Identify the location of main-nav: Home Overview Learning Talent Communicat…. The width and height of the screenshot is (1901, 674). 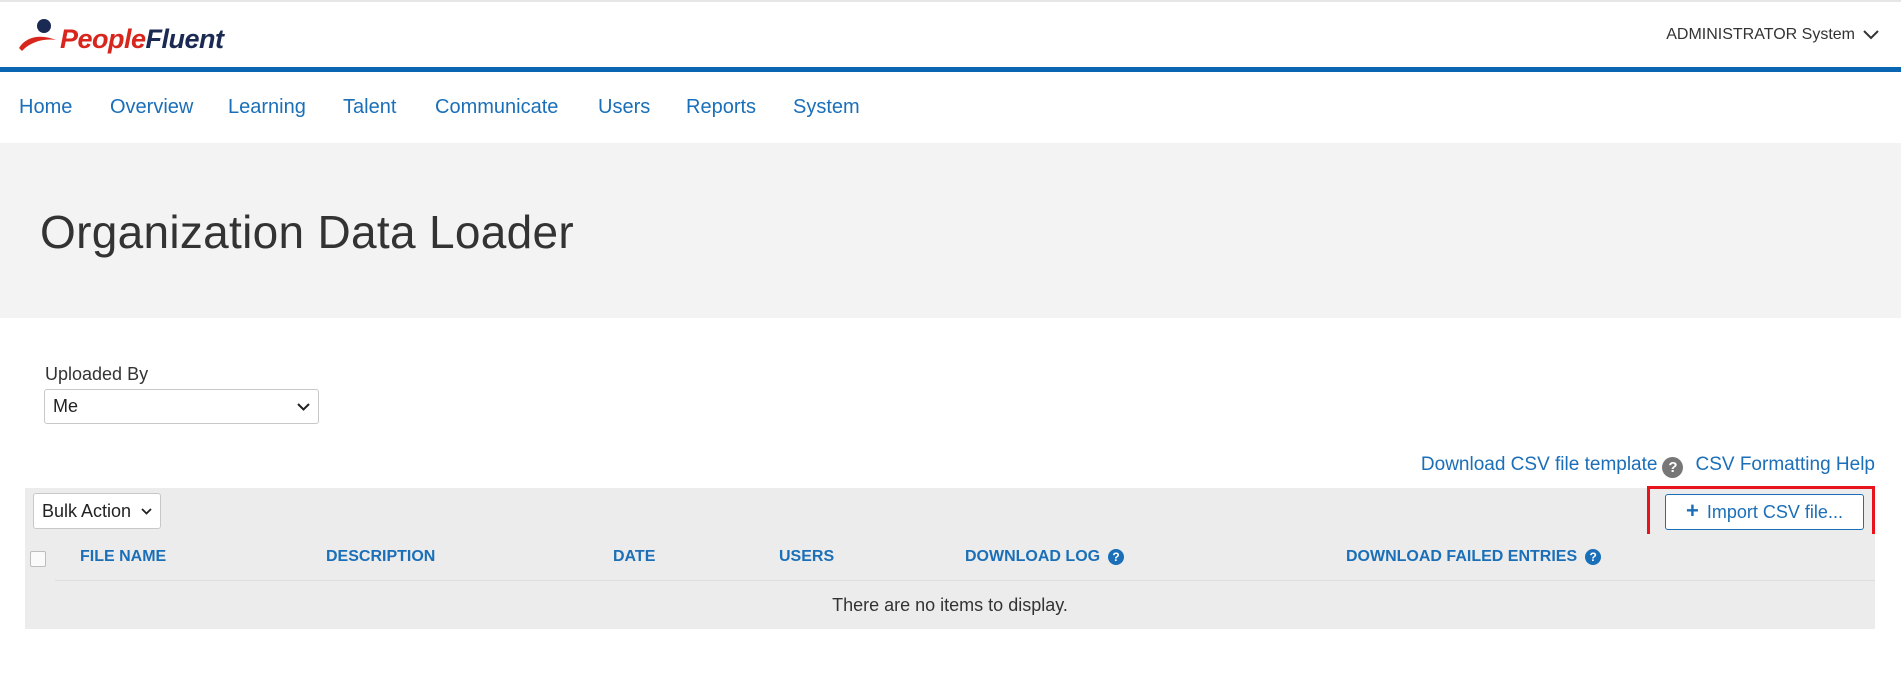
(950, 107).